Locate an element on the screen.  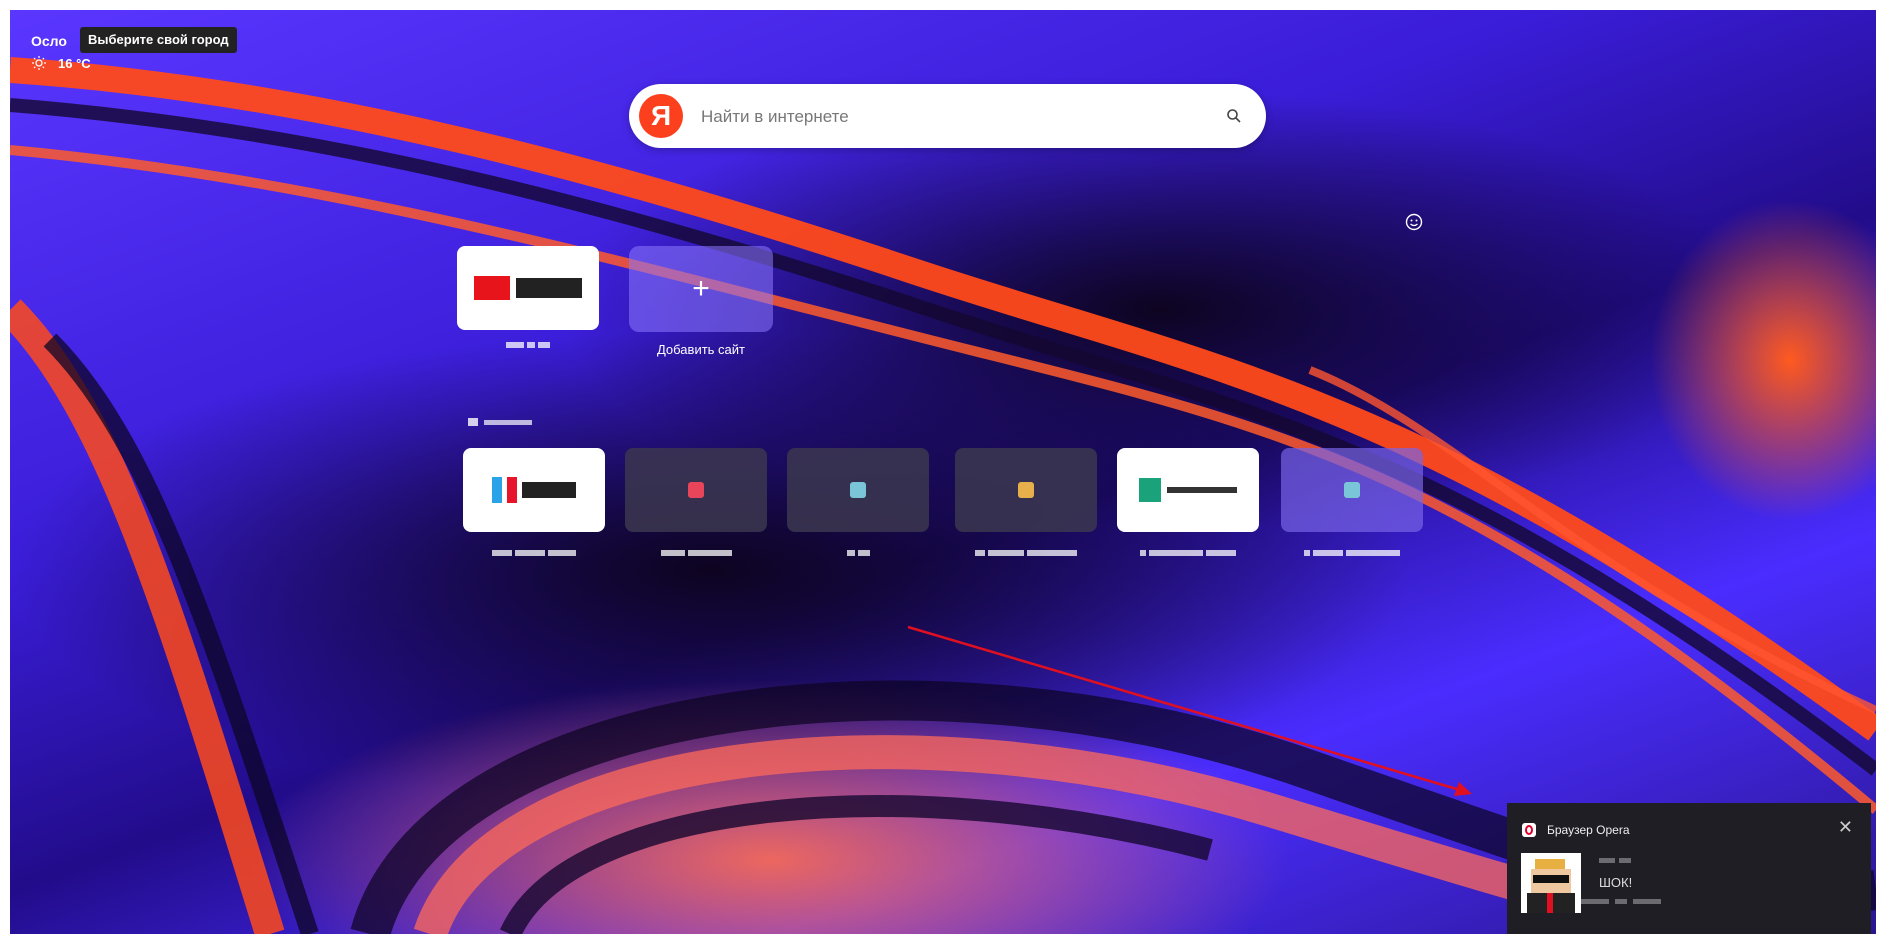
add-site-label: Добавить сайт is located at coordinates (700, 349).